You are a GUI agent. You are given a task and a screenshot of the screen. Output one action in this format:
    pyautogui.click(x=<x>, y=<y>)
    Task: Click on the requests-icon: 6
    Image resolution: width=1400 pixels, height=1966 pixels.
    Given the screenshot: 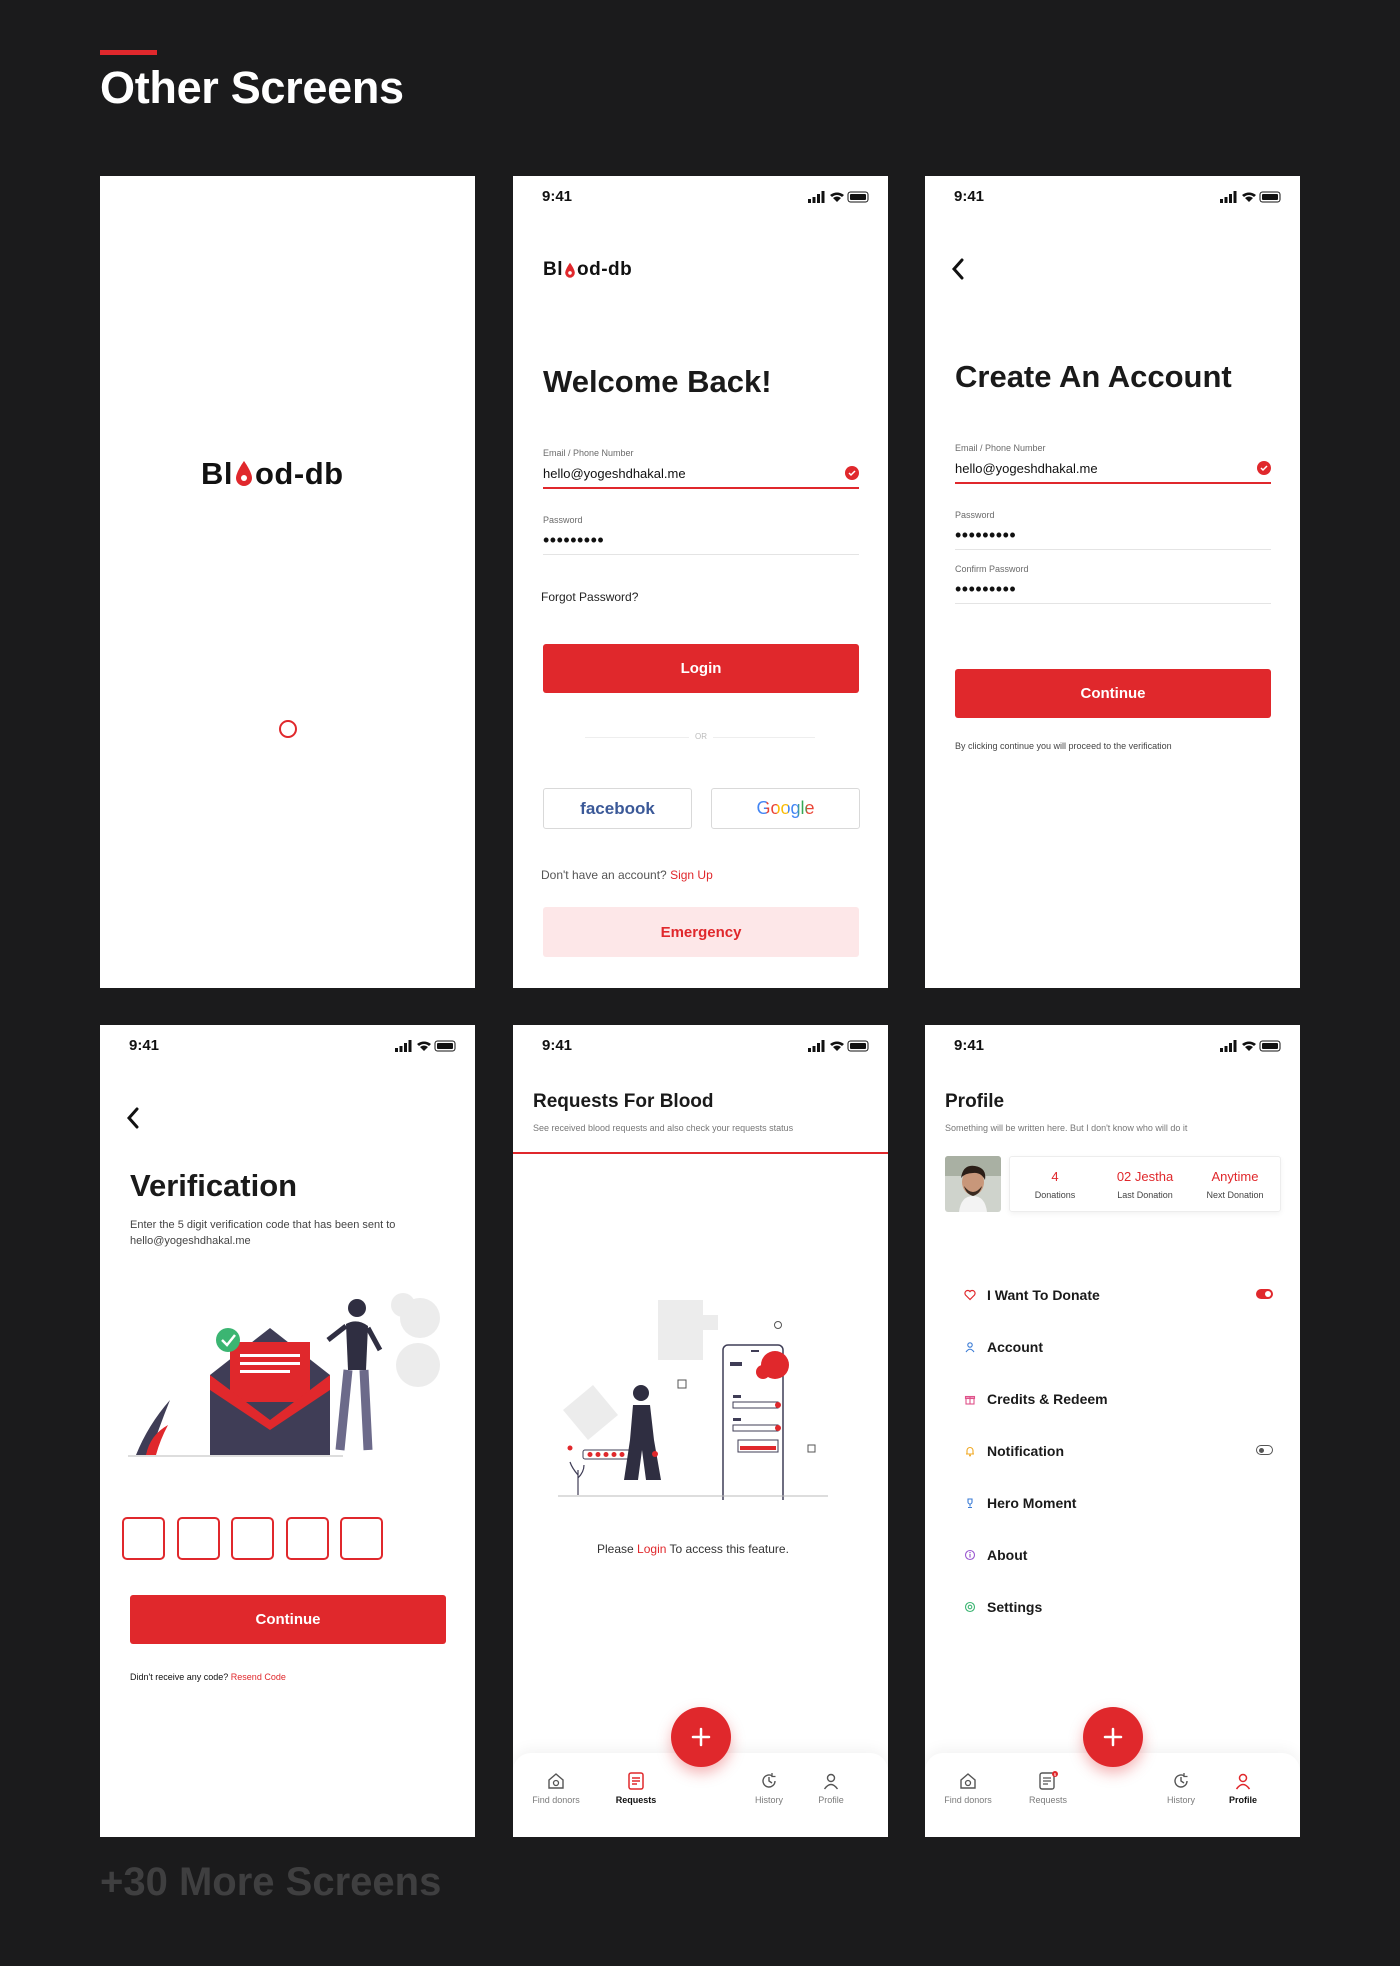 What is the action you would take?
    pyautogui.click(x=1048, y=1780)
    